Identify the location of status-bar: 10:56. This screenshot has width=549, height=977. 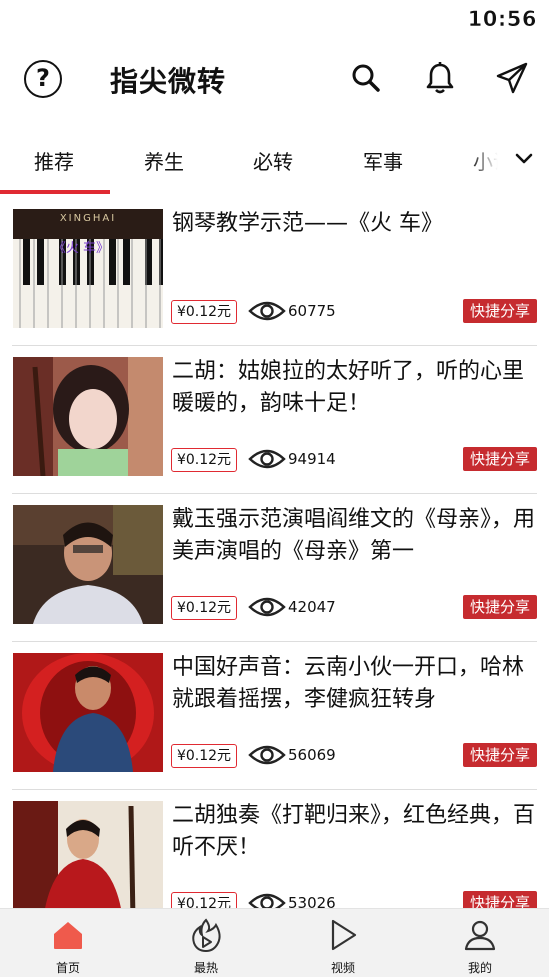
(274, 19).